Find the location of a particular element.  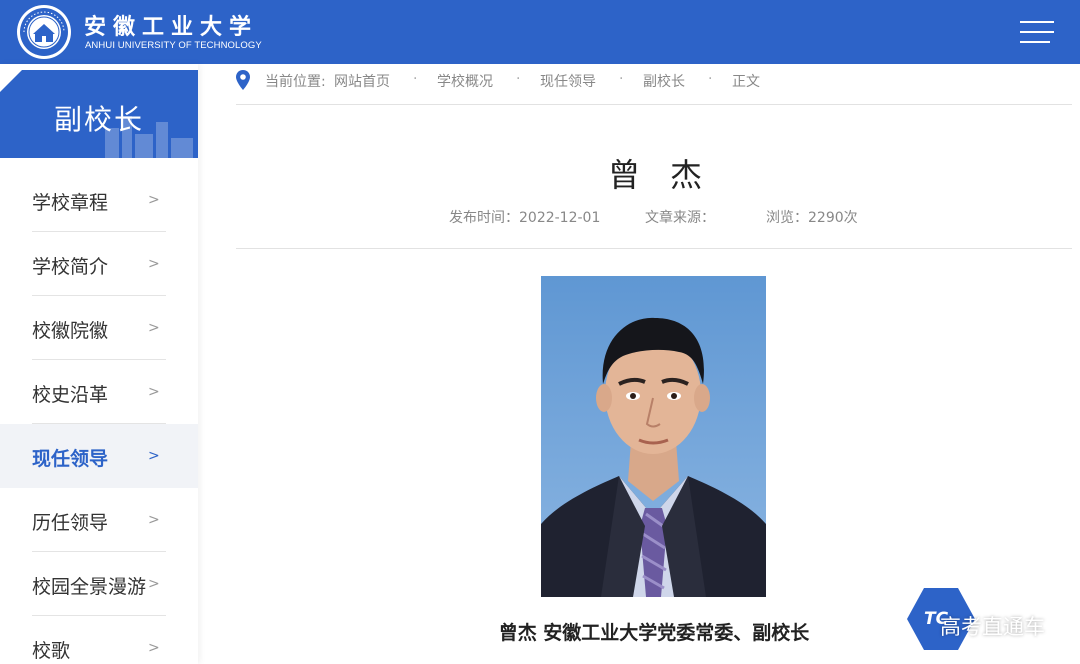

sidebar-item-current-leaders: 现任领导 > is located at coordinates (99, 456).